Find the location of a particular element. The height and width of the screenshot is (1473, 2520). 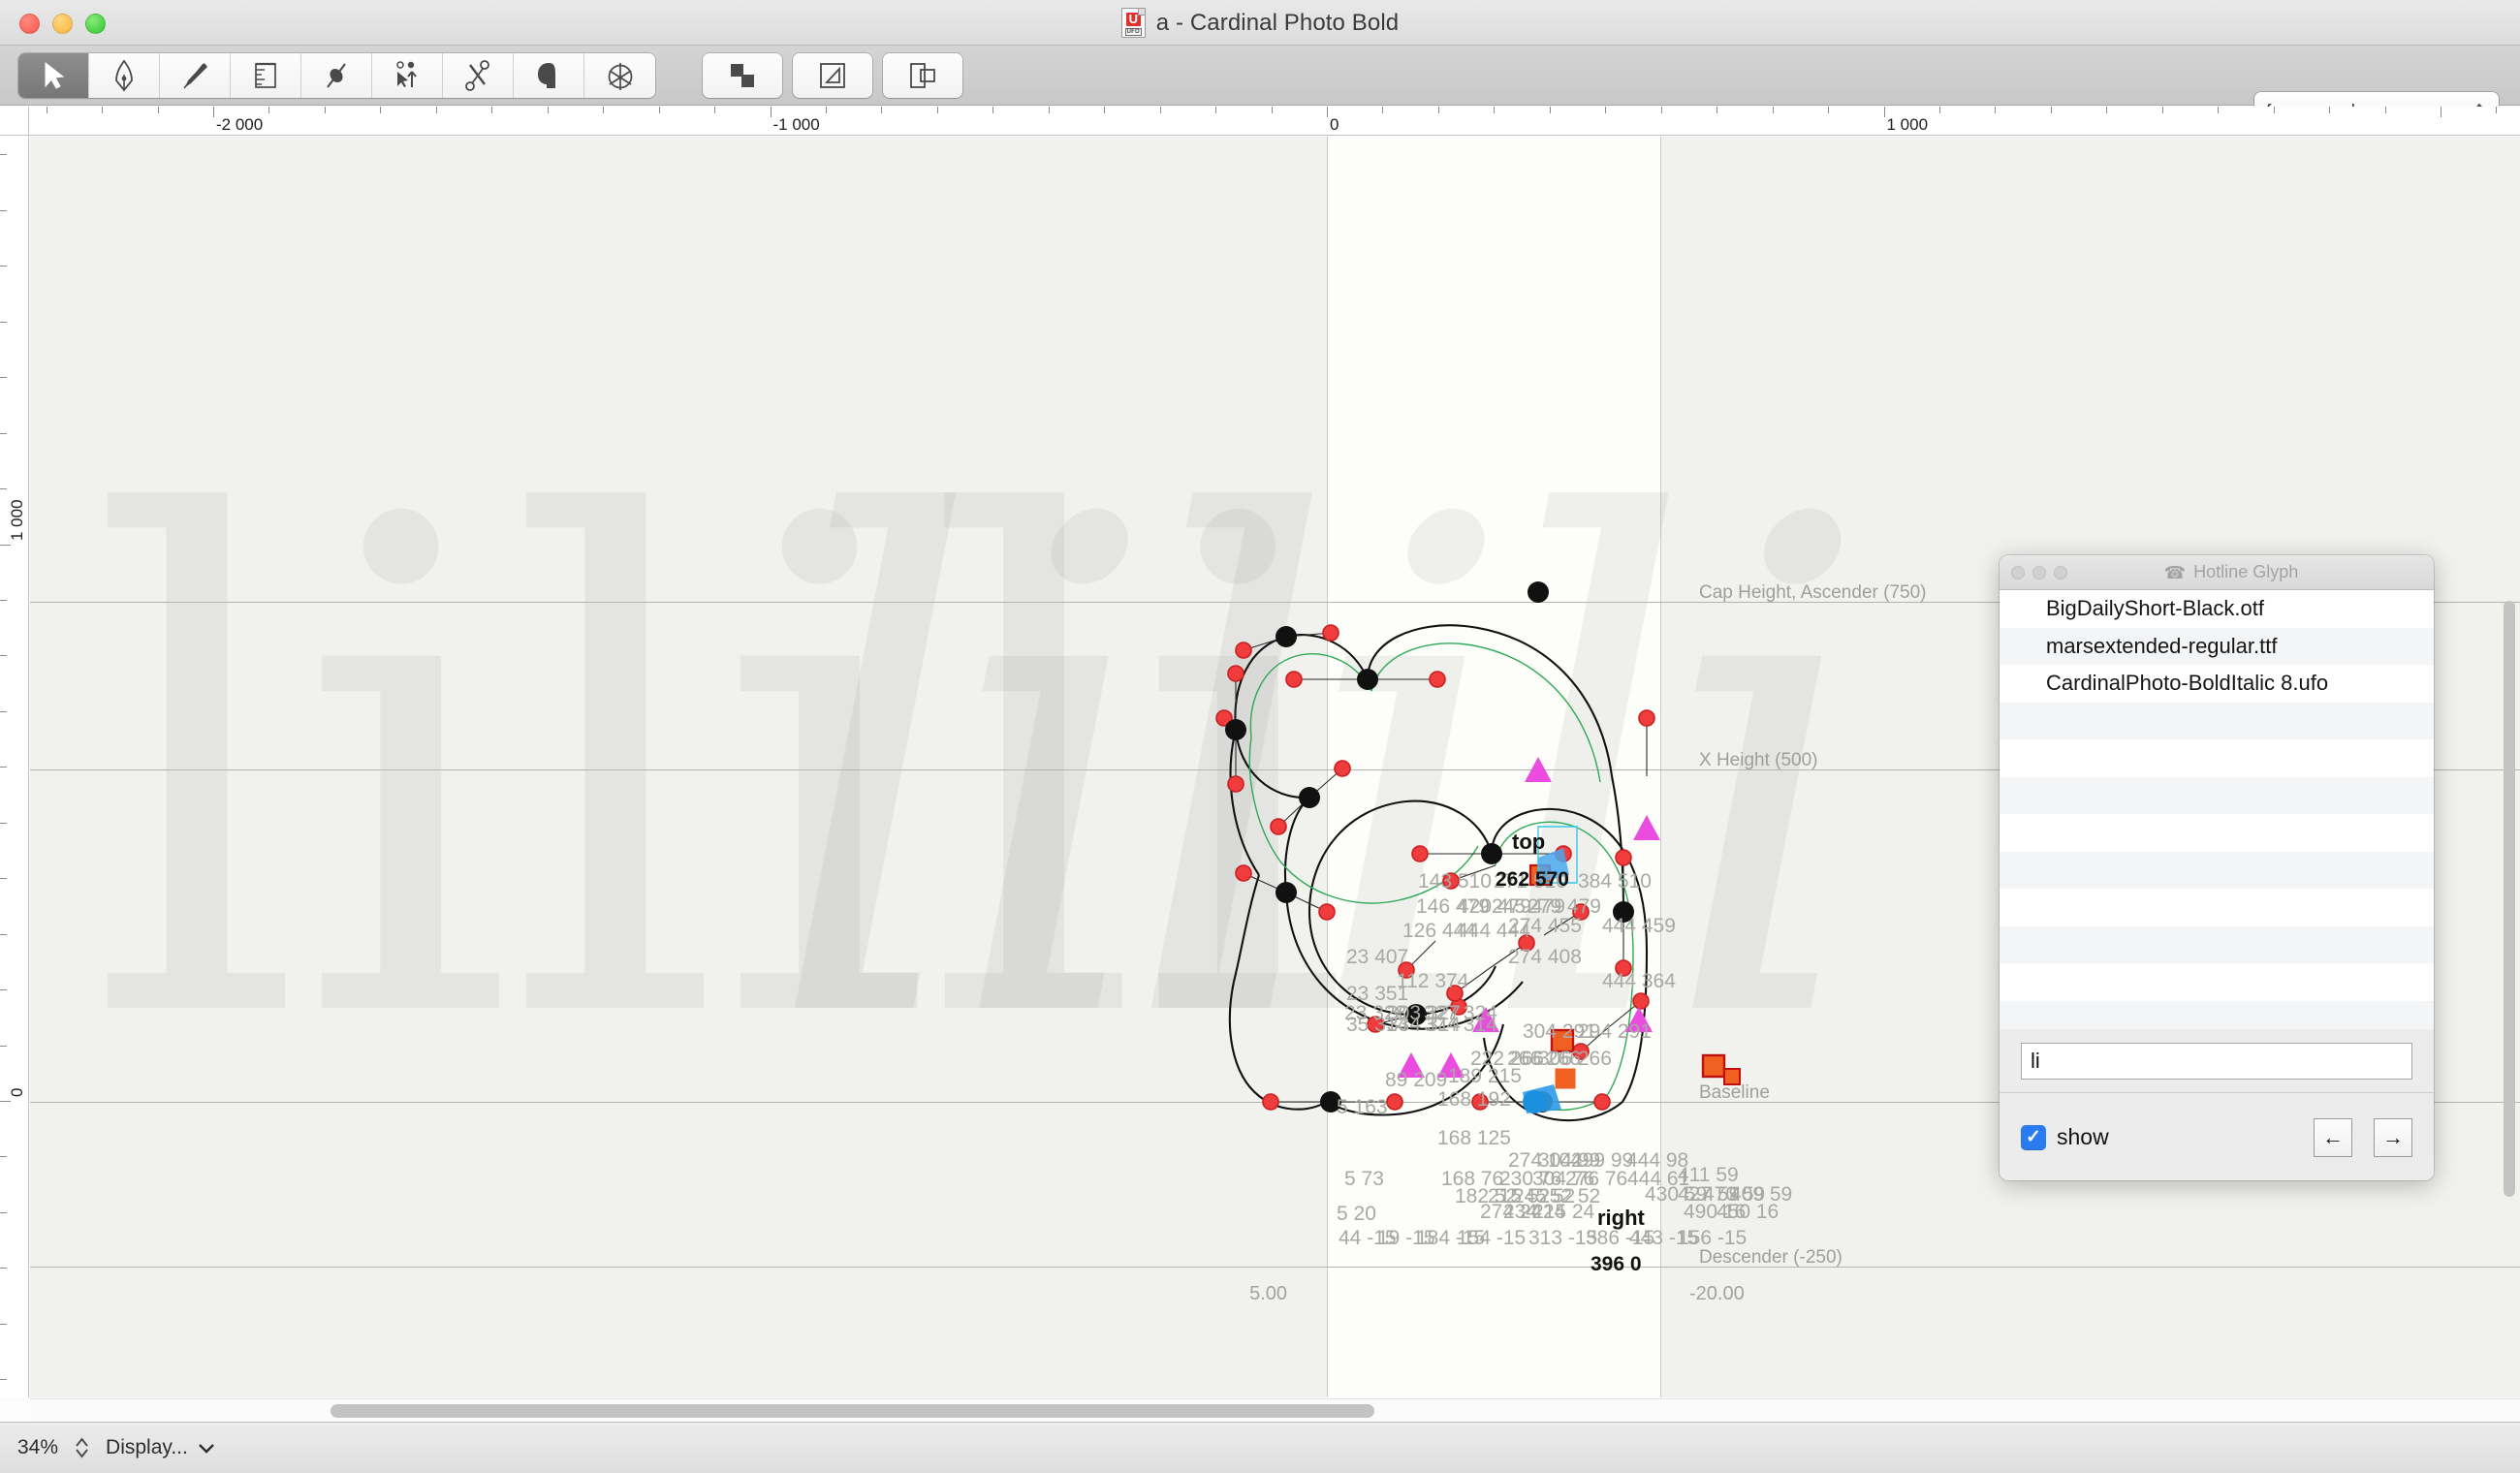

cursor-points-icon is located at coordinates (406, 74).